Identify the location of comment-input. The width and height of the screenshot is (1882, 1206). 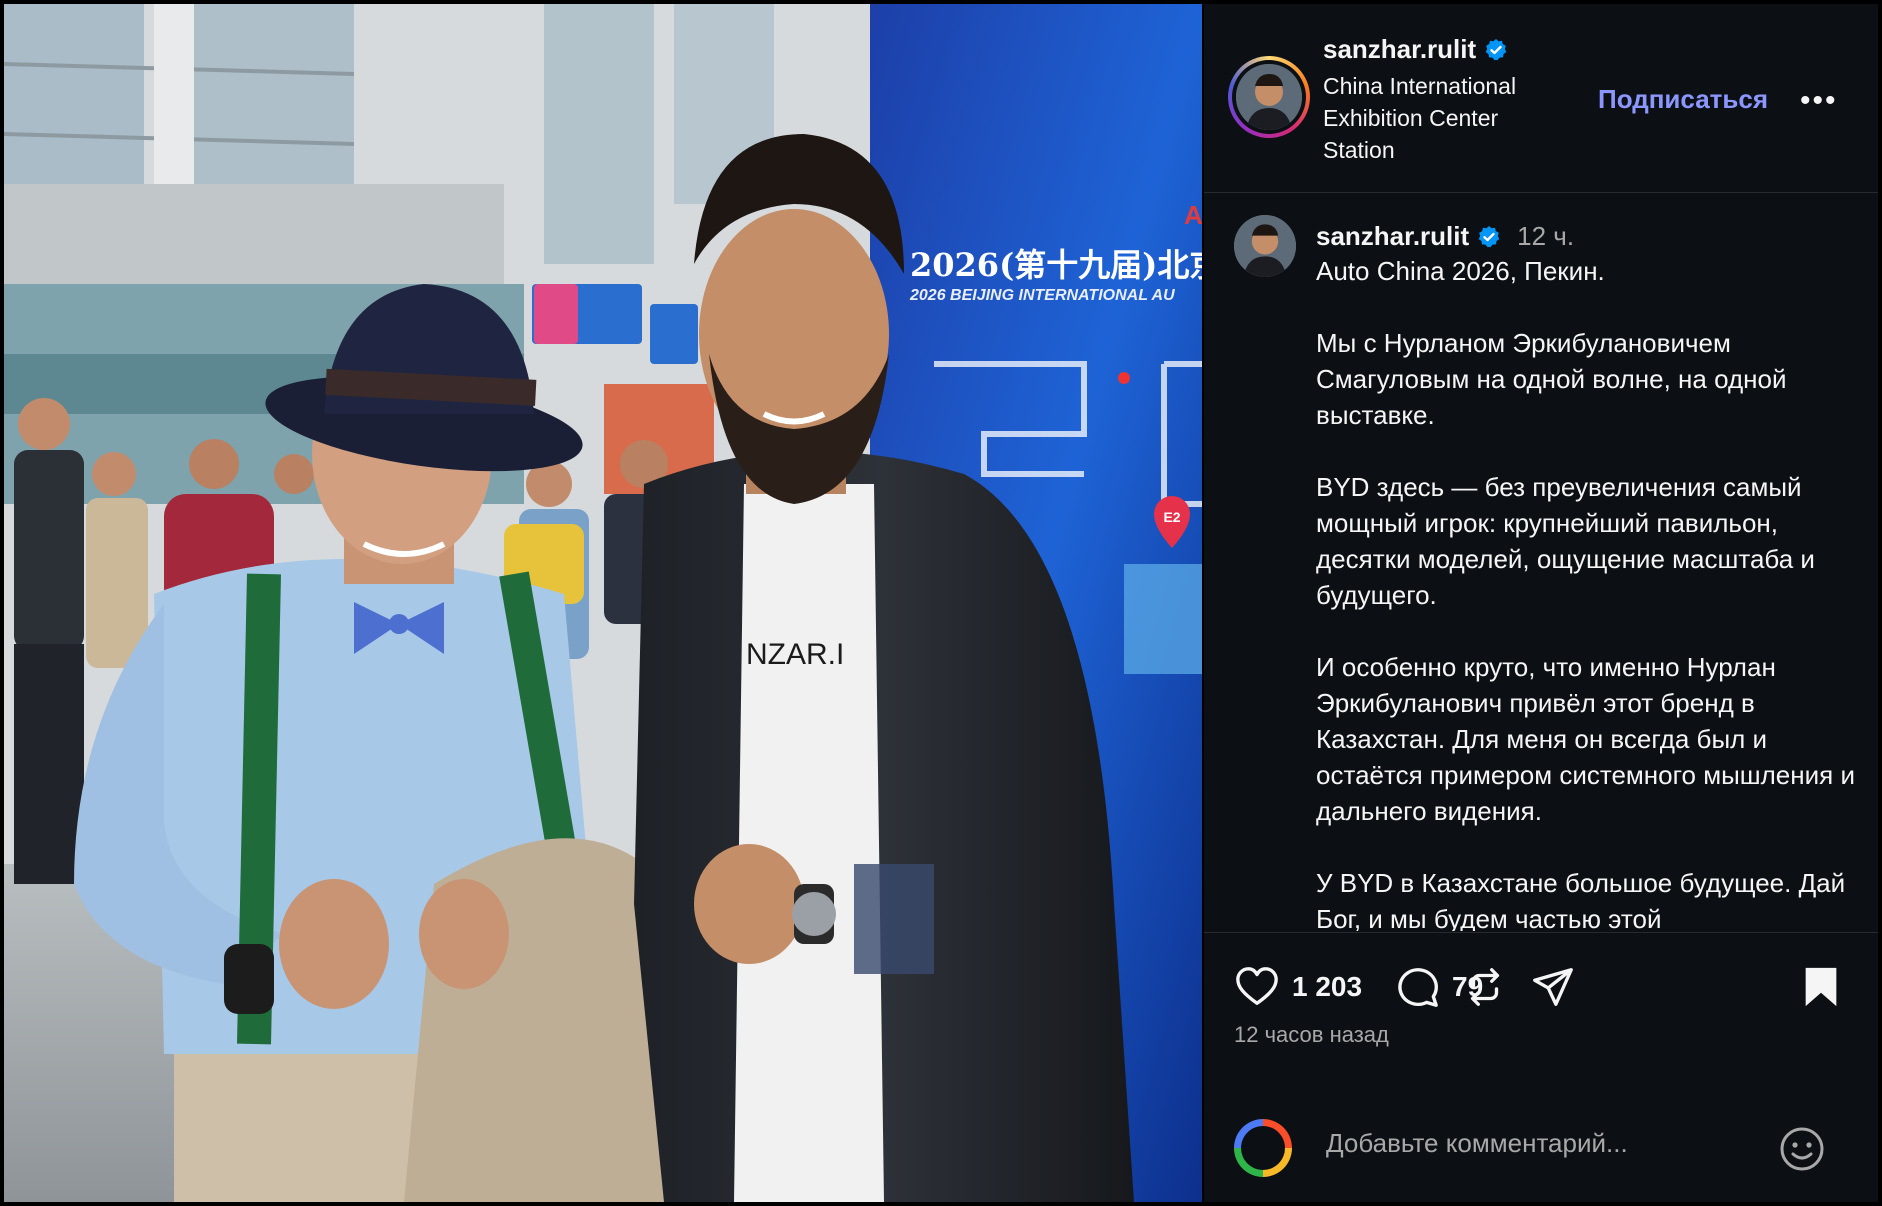
(1536, 1143).